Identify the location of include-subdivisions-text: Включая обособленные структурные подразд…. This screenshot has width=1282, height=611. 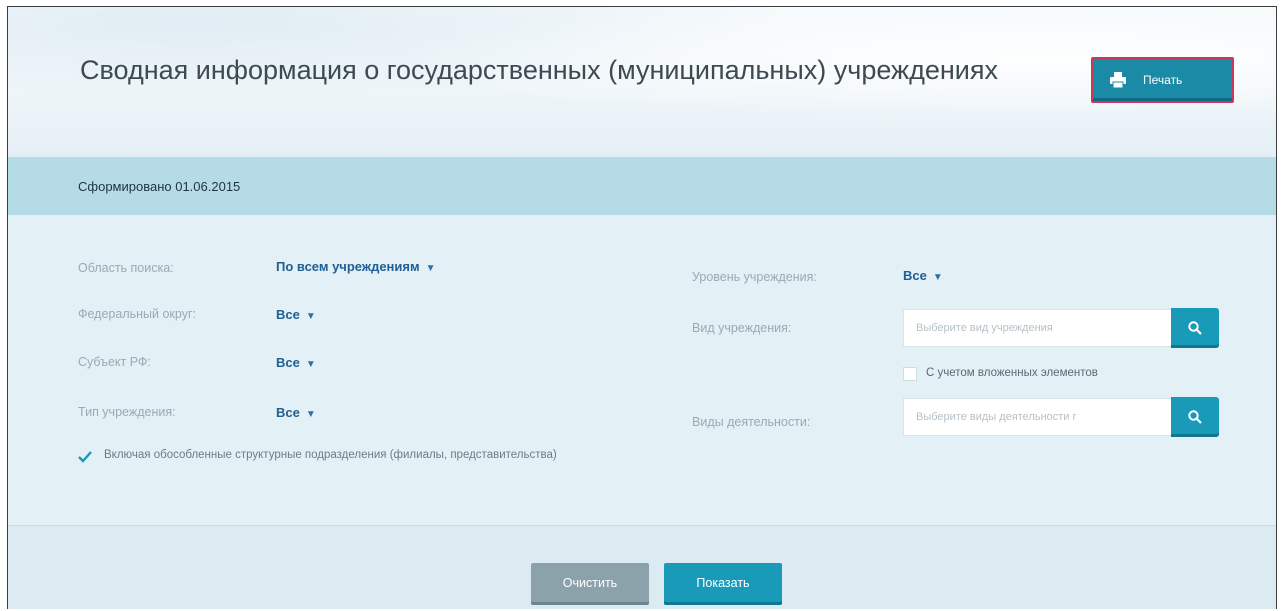
(344, 455).